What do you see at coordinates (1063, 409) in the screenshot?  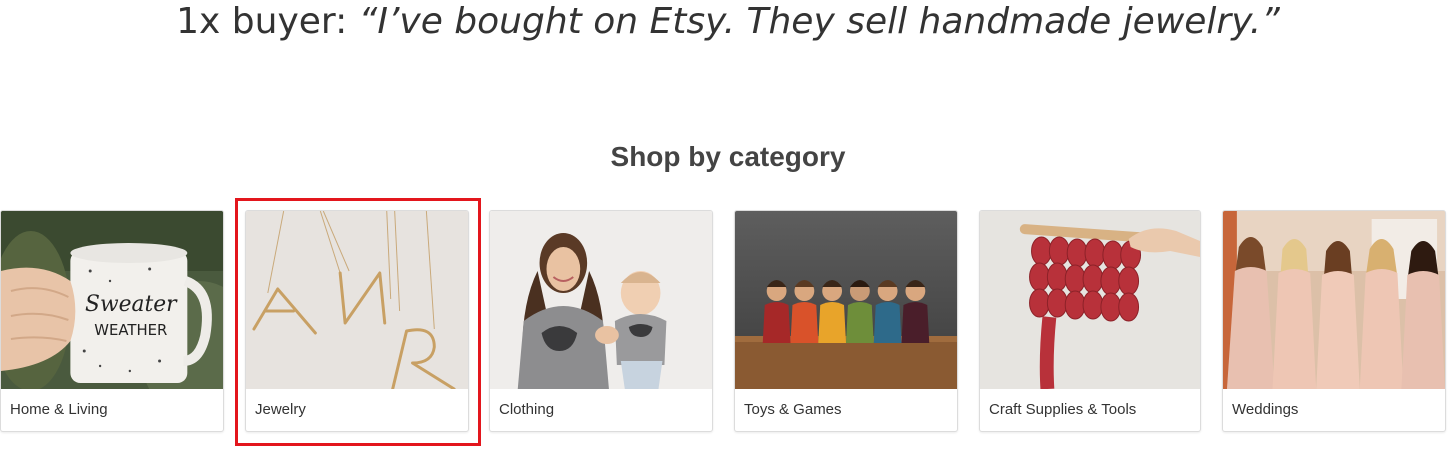 I see `category-label: Craft Supplies & Tools` at bounding box center [1063, 409].